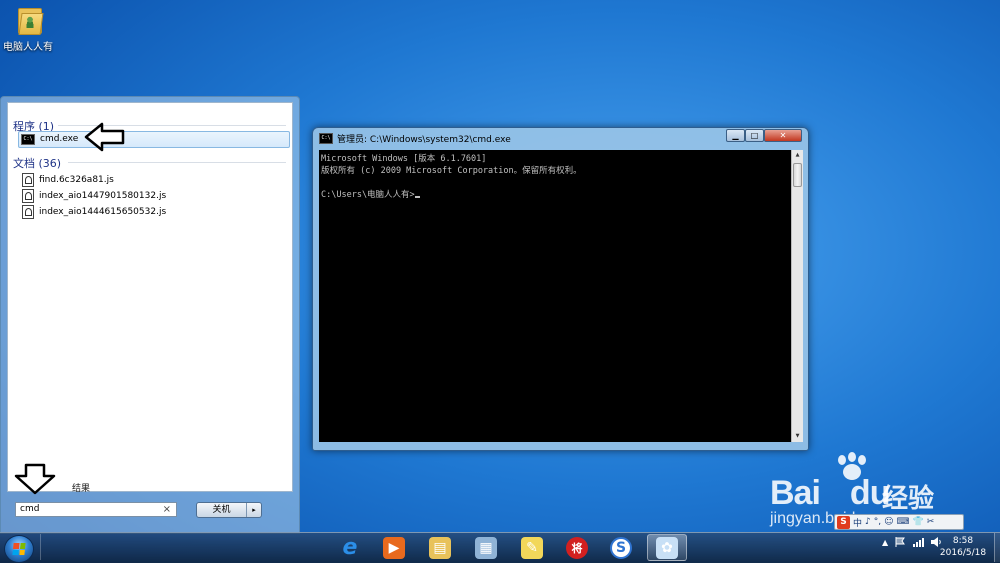  I want to click on taskbar-app-button: ✿, so click(667, 547).